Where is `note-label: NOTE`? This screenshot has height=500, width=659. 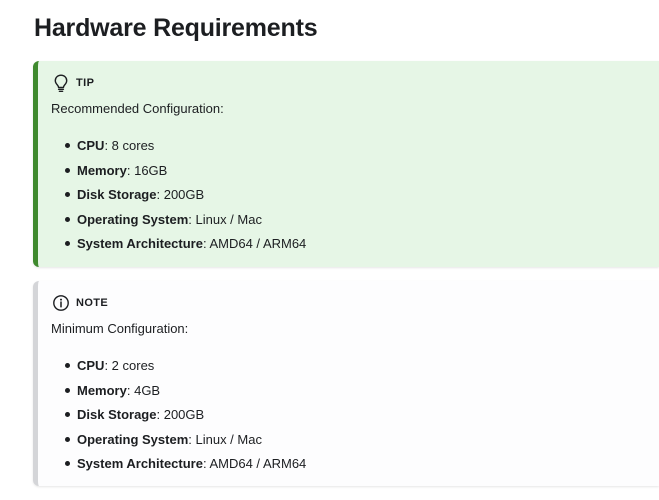 note-label: NOTE is located at coordinates (92, 303).